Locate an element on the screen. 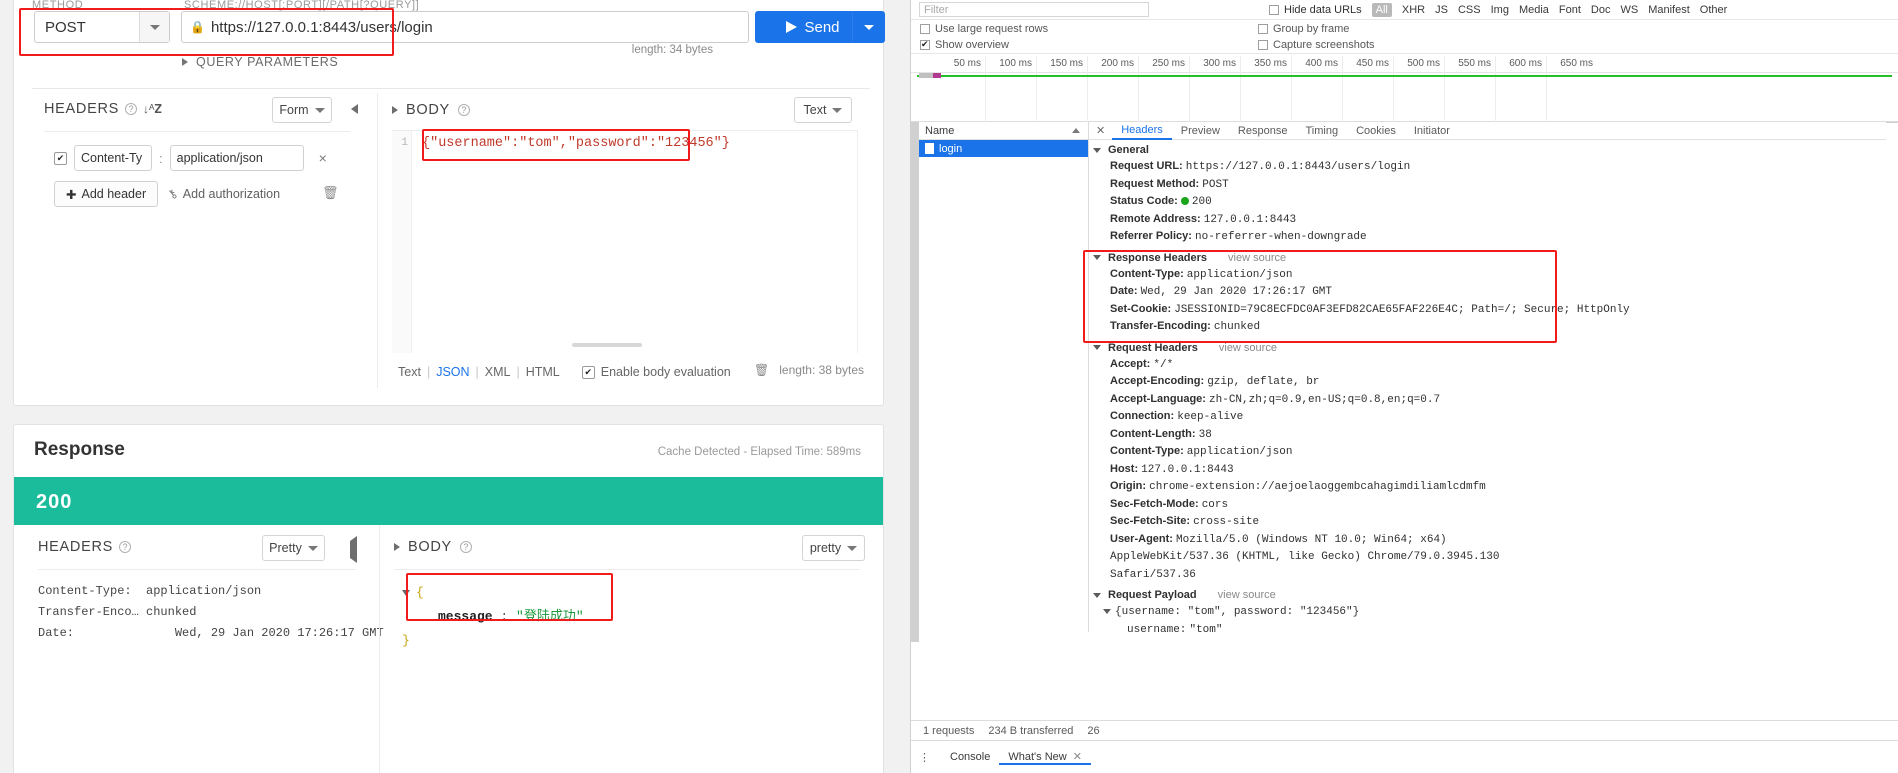 Image resolution: width=1898 pixels, height=773 pixels. clear-body-button: 🗑 is located at coordinates (761, 370).